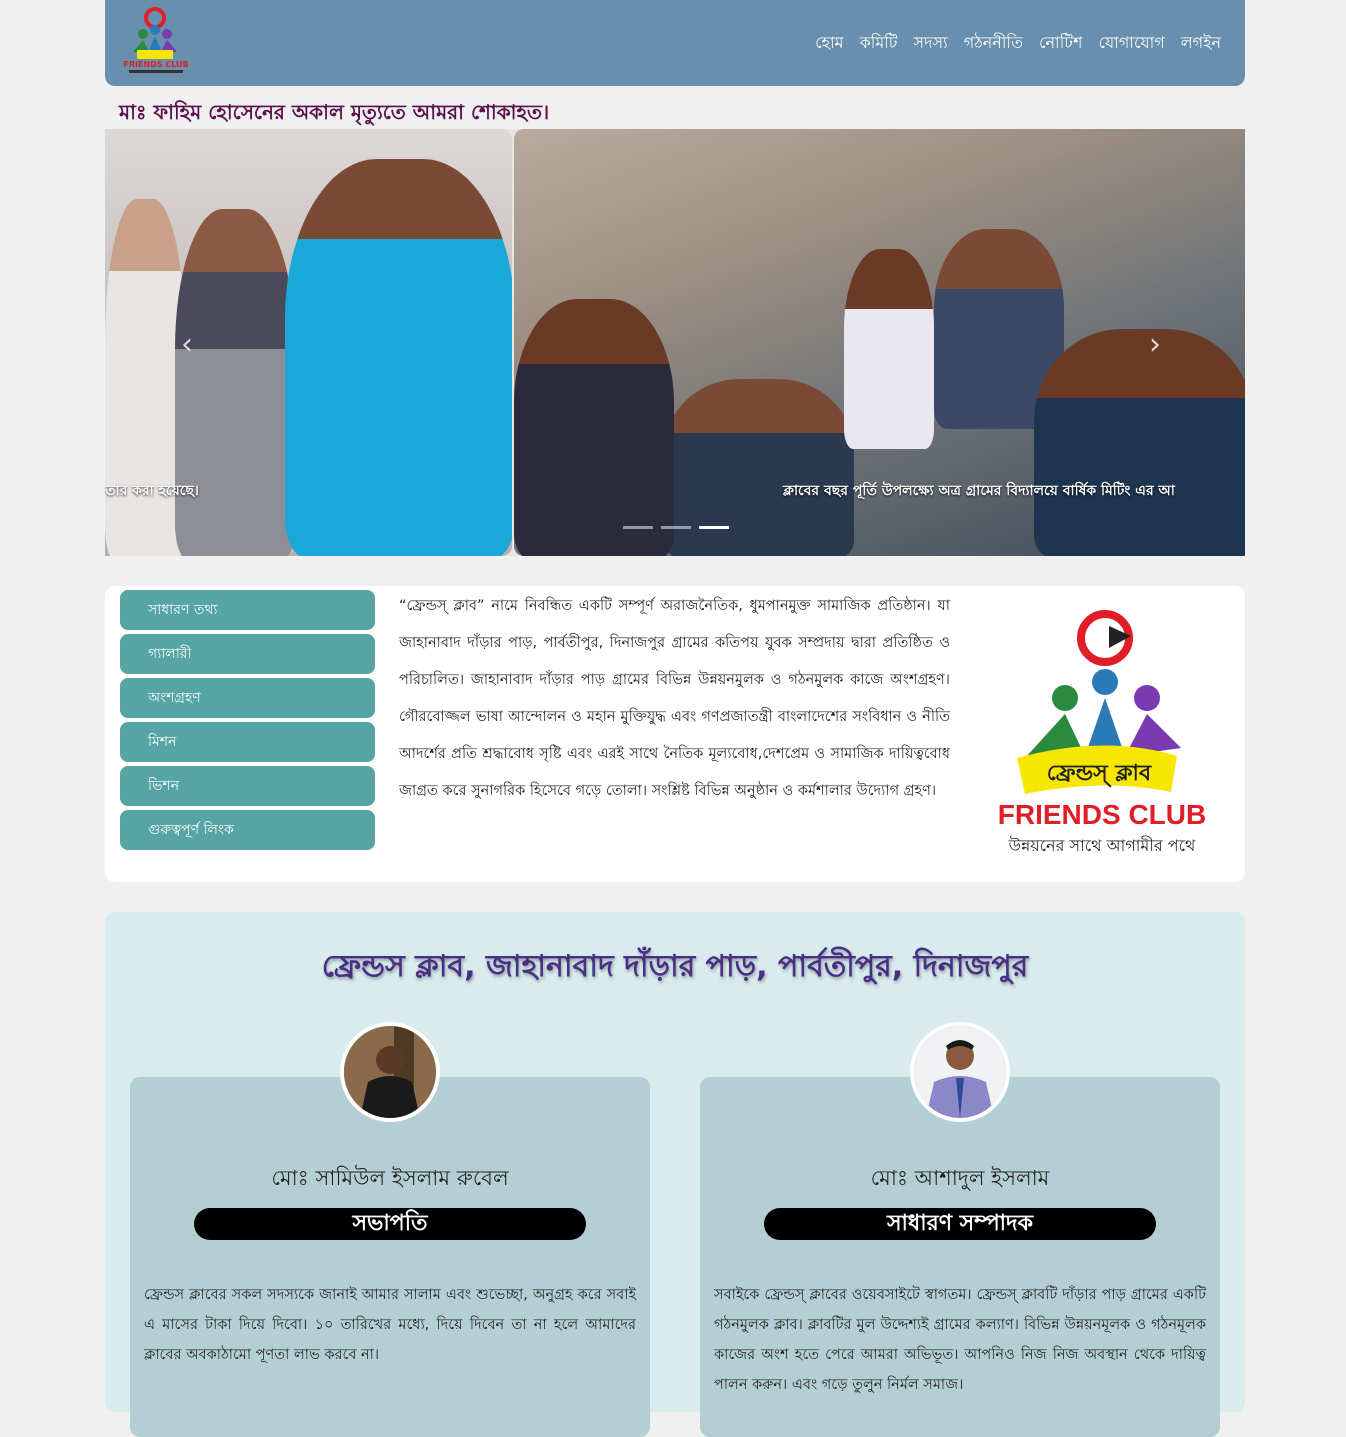  Describe the element at coordinates (247, 786) in the screenshot. I see `side-menu-vision: ভিশন` at that location.